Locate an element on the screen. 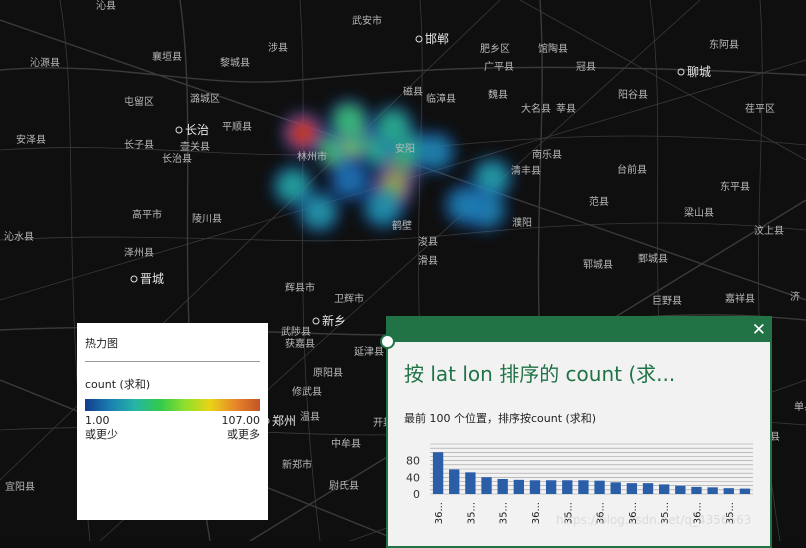 Image resolution: width=806 pixels, height=548 pixels. city-label: 宜阳县 is located at coordinates (20, 486).